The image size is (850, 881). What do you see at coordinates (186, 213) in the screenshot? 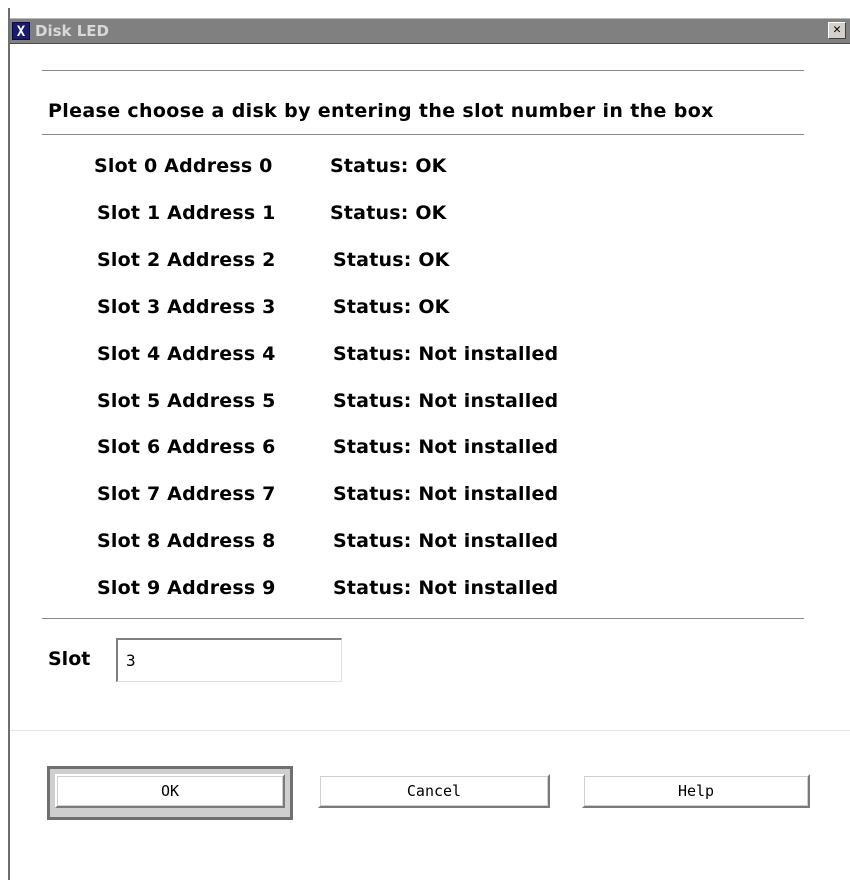
I see `slot-label: Slot 1 Address 1` at bounding box center [186, 213].